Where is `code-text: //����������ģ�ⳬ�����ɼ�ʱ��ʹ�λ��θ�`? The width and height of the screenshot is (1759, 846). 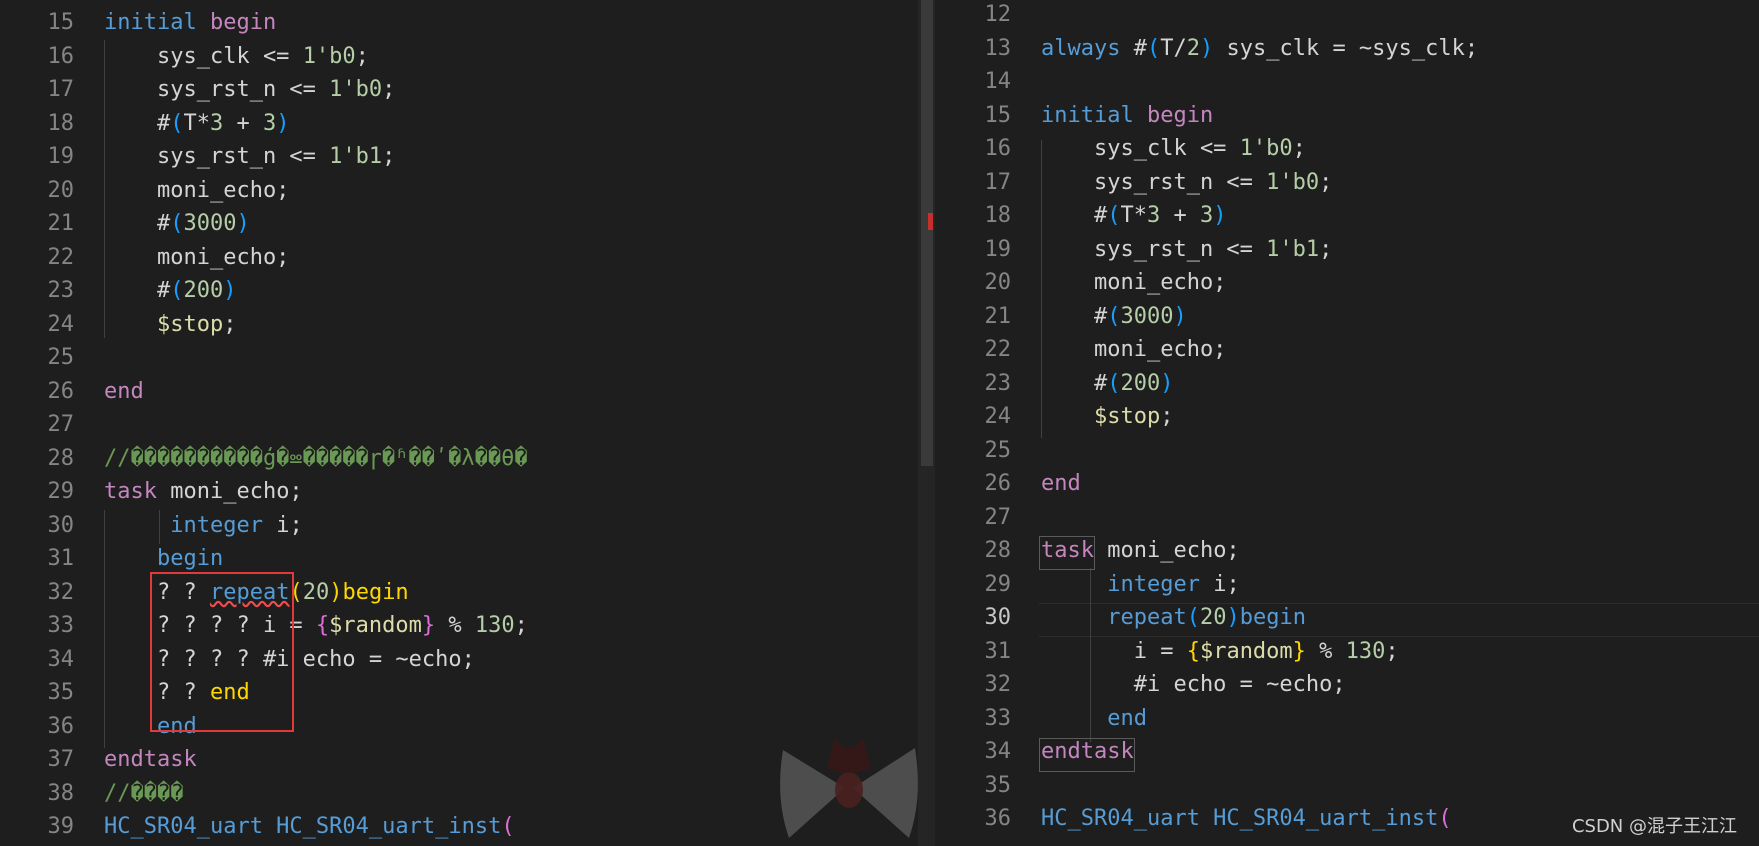
code-text: //����������ģ�ⳬ�����ɼ�ʱ��ʹ�λ��θ� is located at coordinates (316, 459).